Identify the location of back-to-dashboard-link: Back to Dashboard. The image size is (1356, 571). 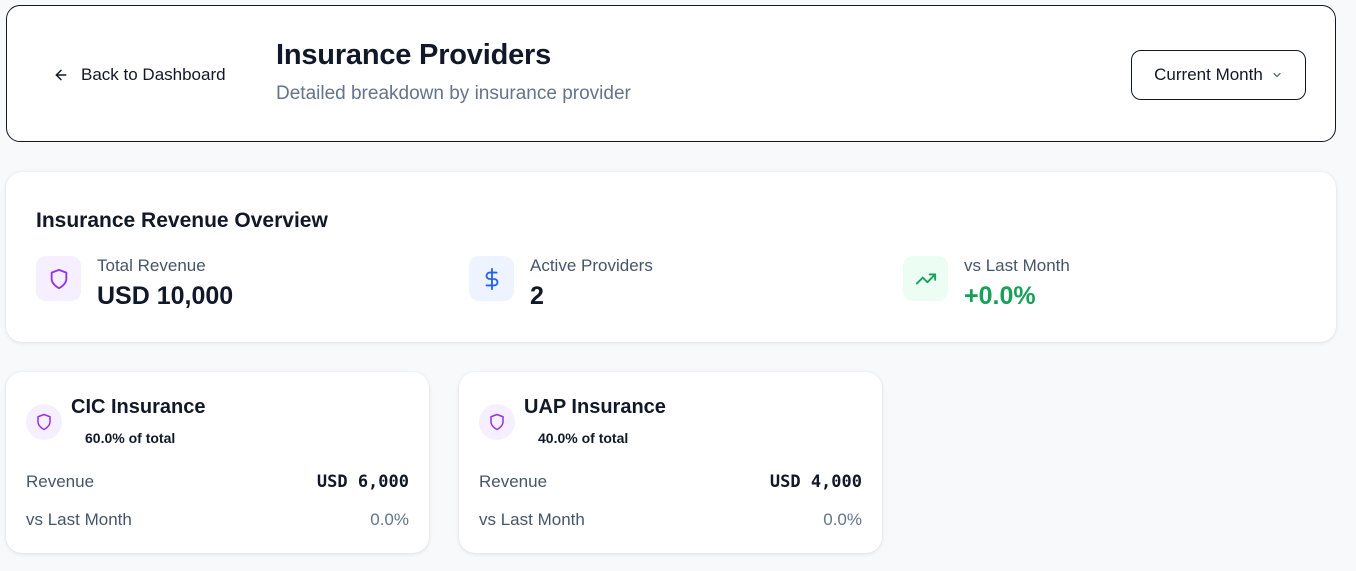
(139, 75).